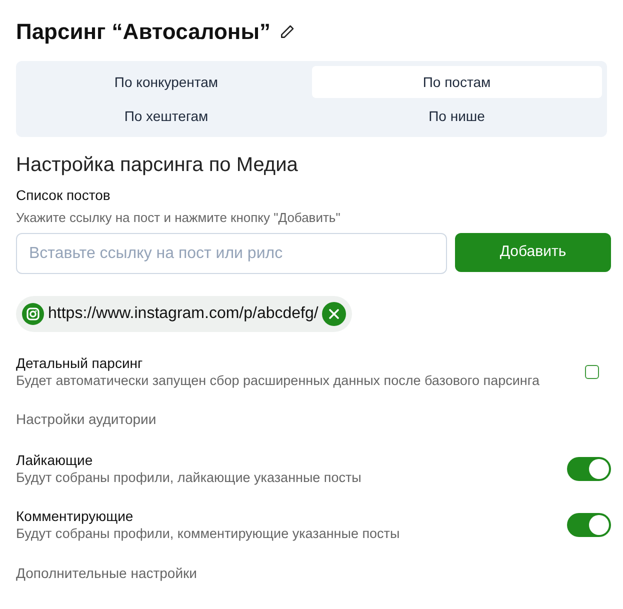 The width and height of the screenshot is (623, 609). I want to click on close-icon, so click(334, 314).